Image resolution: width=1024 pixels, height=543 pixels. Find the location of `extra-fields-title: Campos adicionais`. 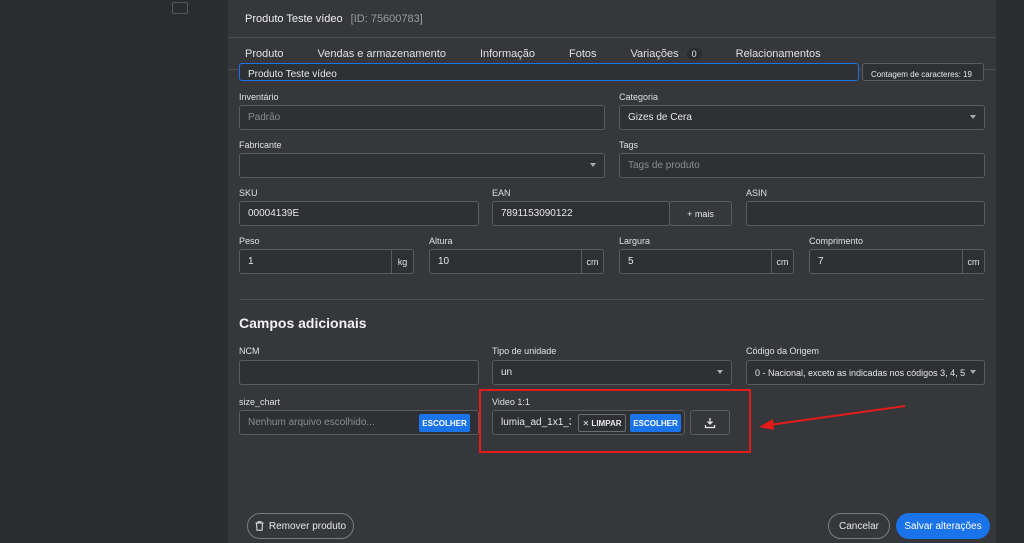

extra-fields-title: Campos adicionais is located at coordinates (303, 323).